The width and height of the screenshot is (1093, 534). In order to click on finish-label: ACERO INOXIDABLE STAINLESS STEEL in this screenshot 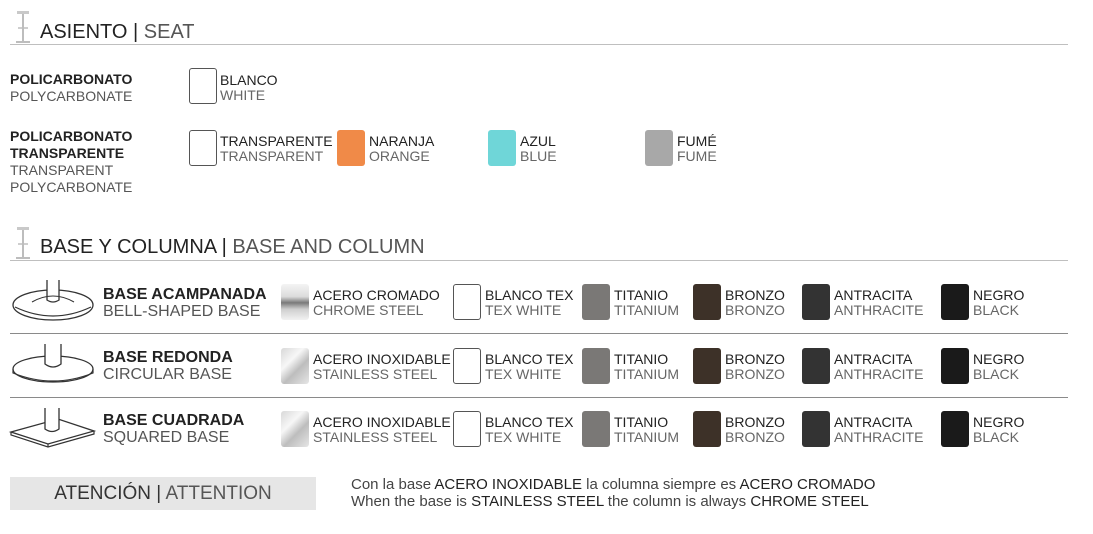, I will do `click(382, 430)`.